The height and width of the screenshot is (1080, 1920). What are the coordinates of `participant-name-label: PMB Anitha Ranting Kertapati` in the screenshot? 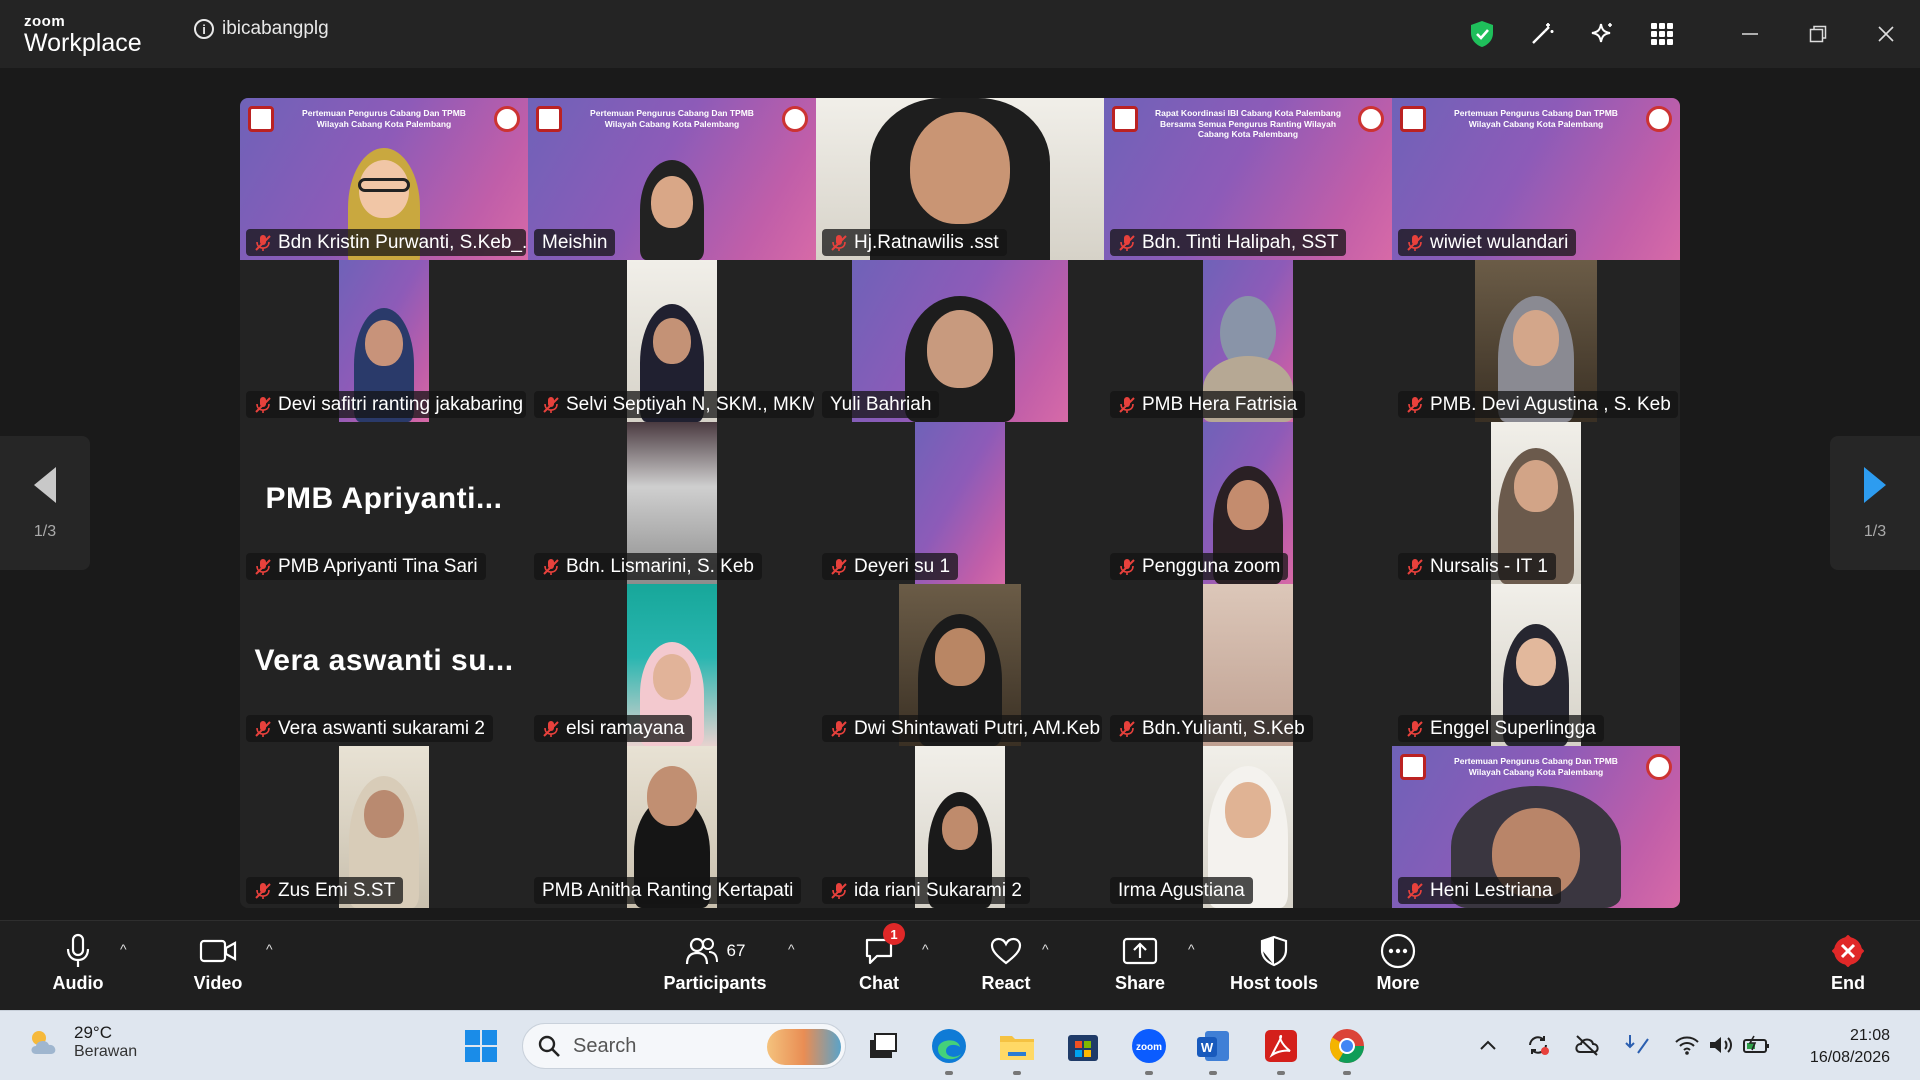 It's located at (668, 890).